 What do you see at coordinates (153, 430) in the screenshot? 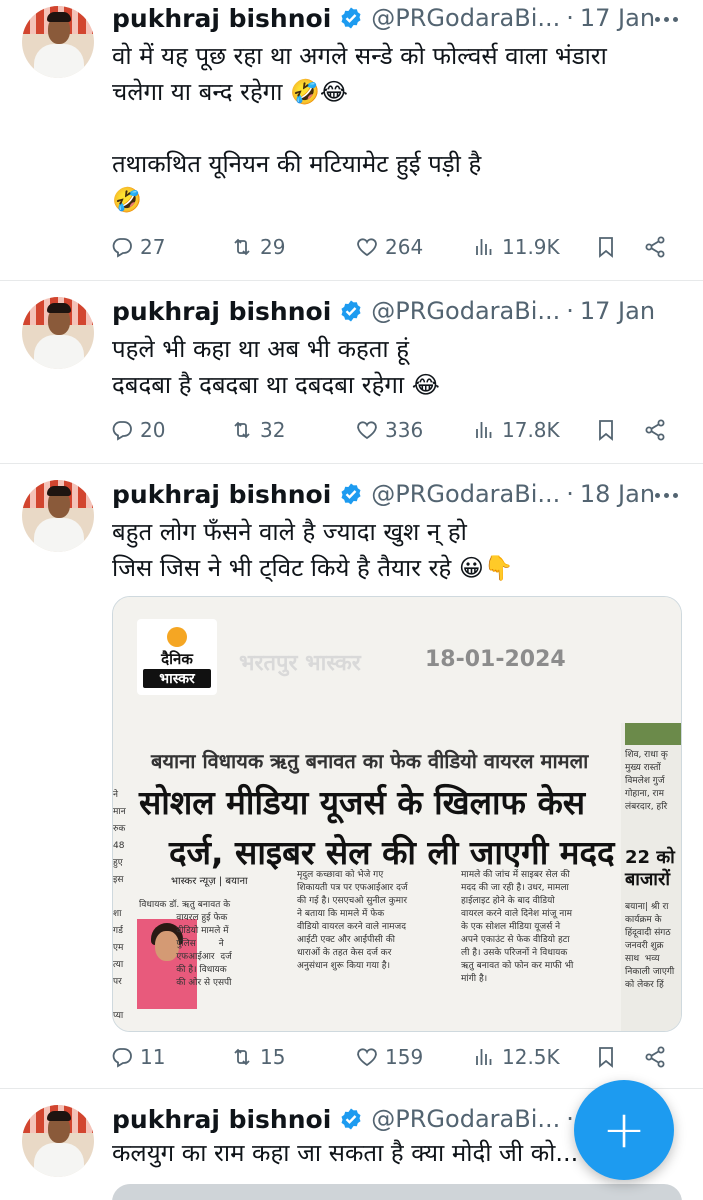
I see `reply-count: 20` at bounding box center [153, 430].